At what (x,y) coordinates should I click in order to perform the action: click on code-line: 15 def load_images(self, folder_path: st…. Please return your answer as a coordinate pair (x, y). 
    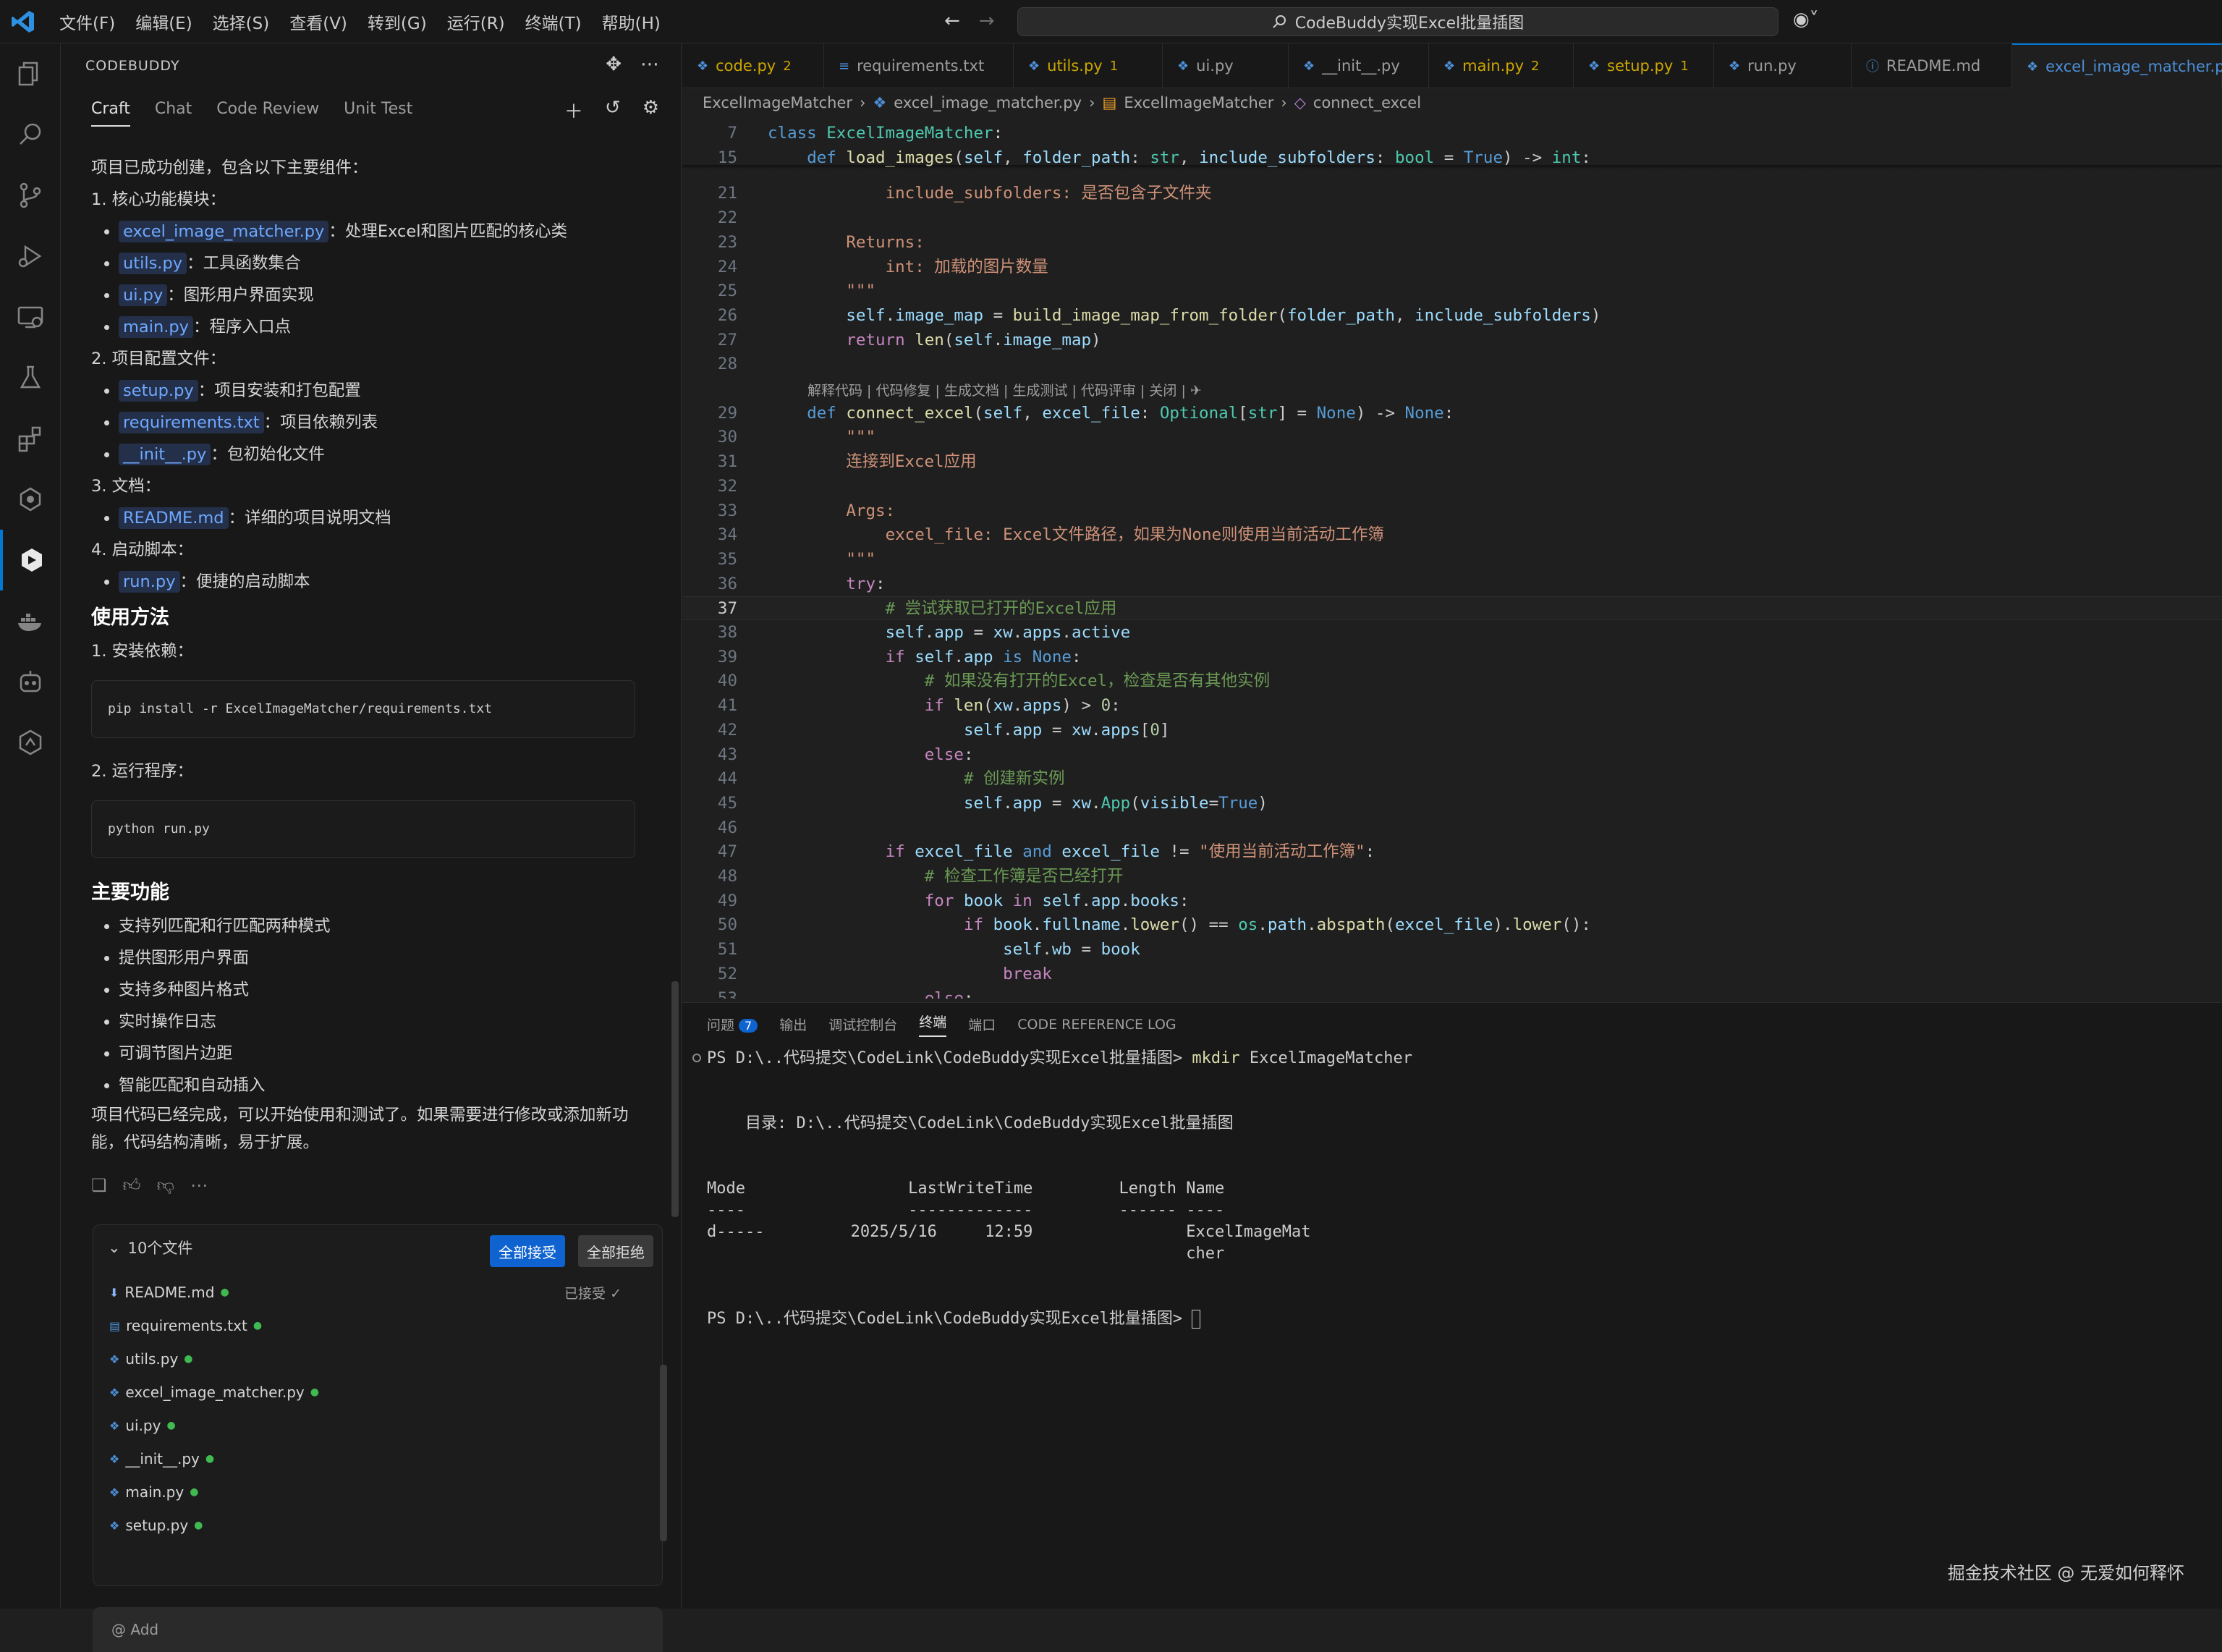
    Looking at the image, I should click on (1452, 158).